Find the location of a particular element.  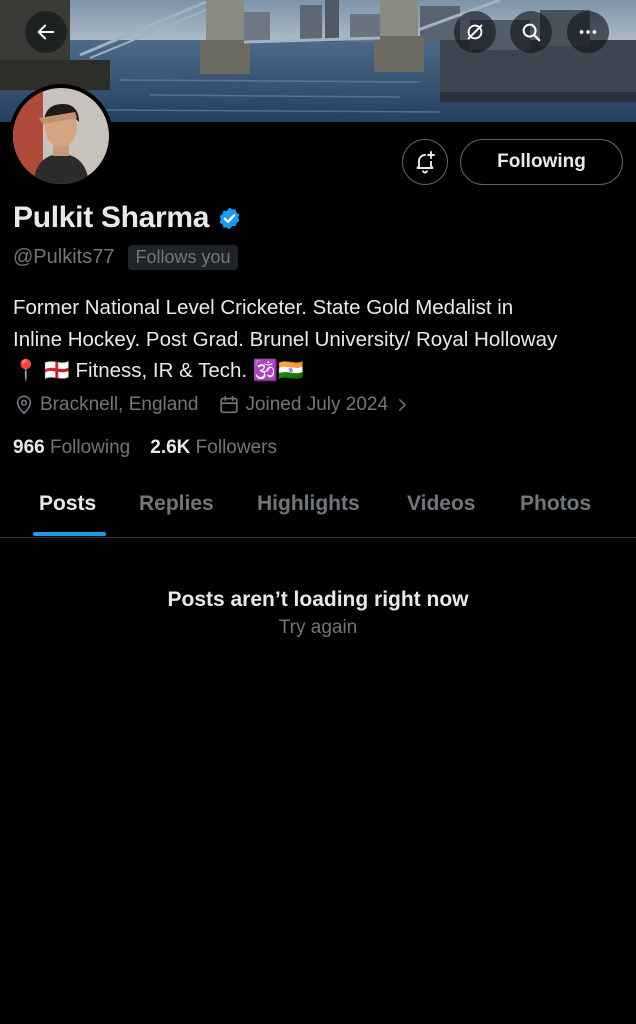

bio-line: 📍 🏴󠁧󠁢󠁥󠁮󠁧󠁿 Fitness, IR & Tech. 🕉️🇮🇳 is located at coordinates (158, 370).